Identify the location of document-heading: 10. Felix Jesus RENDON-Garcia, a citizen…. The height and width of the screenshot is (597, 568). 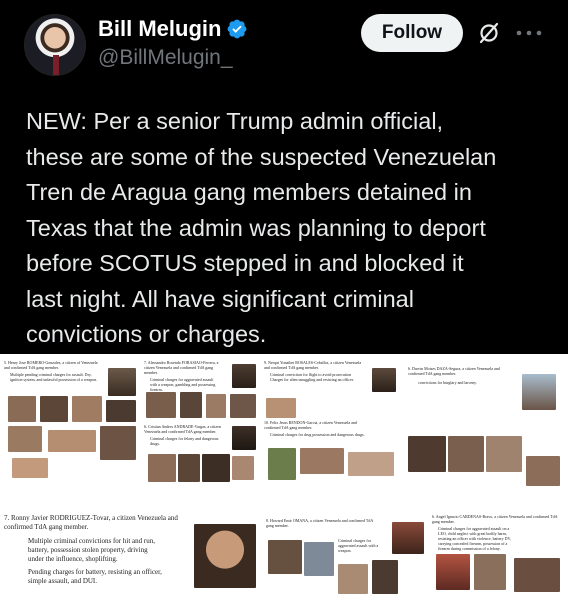
(310, 425).